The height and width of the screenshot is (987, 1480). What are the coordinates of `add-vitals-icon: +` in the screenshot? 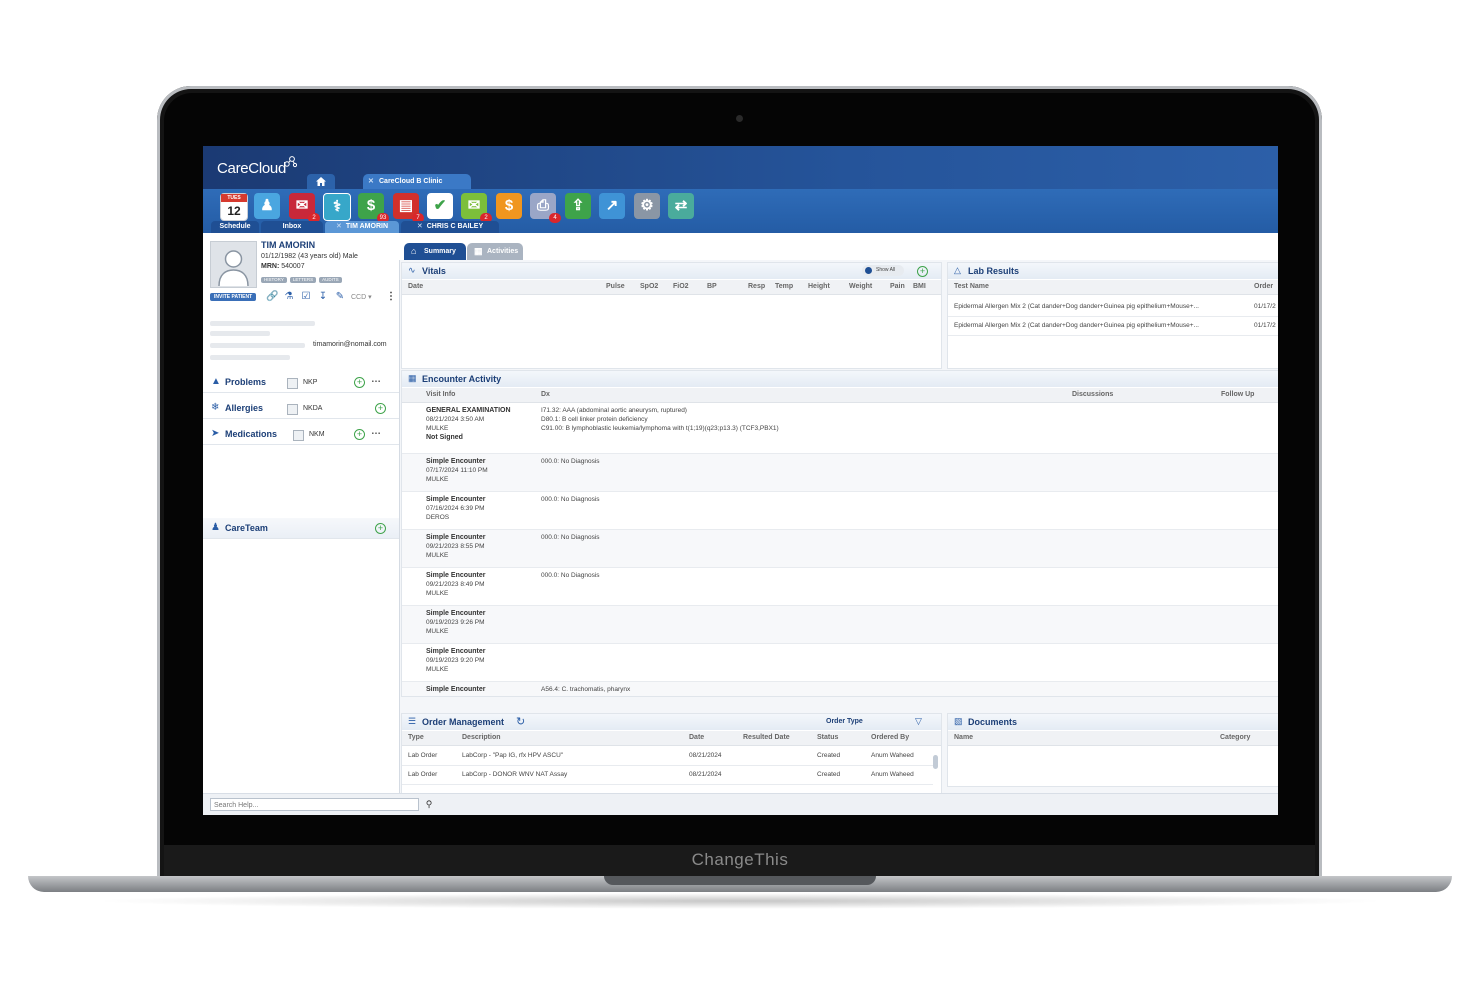 It's located at (922, 271).